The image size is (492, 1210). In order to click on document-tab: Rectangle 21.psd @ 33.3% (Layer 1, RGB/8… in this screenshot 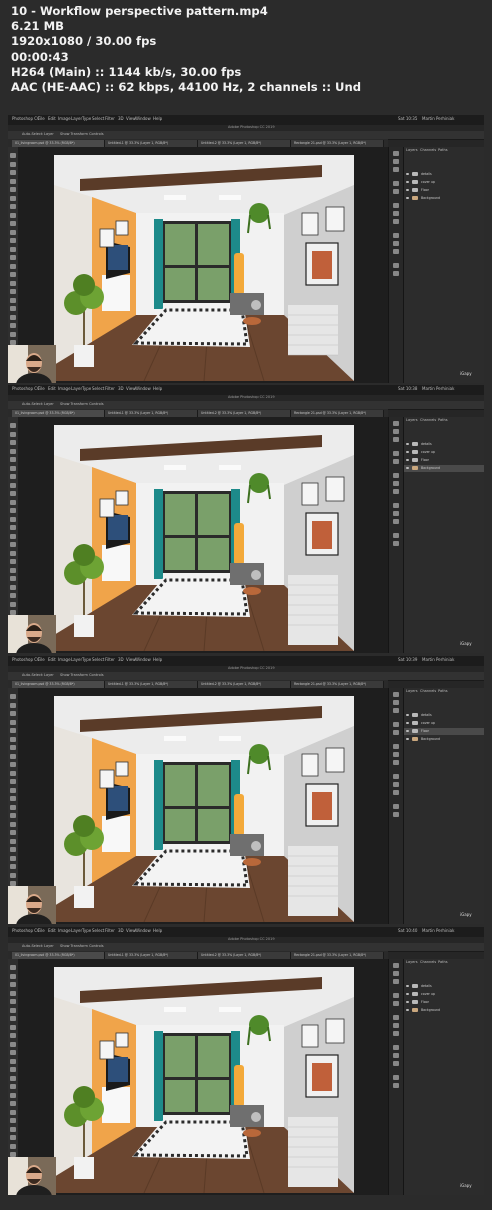, I will do `click(337, 143)`.